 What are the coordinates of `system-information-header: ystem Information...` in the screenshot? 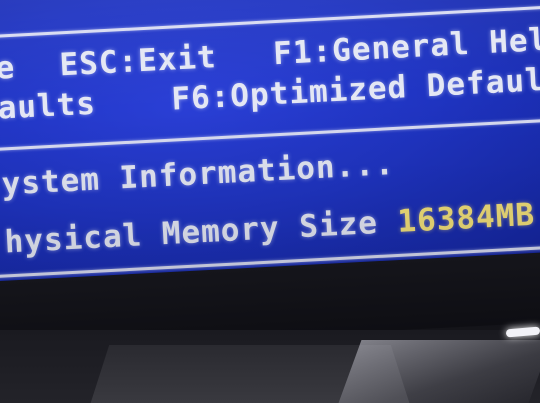 It's located at (198, 174).